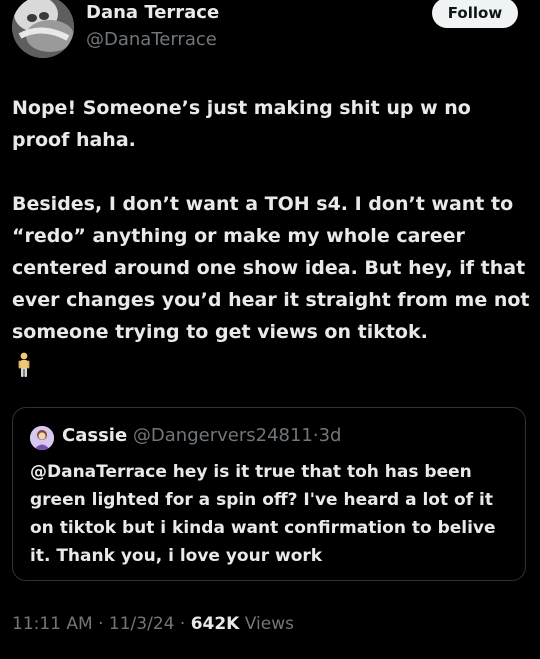 The height and width of the screenshot is (659, 540). What do you see at coordinates (24, 364) in the screenshot?
I see `person-standing-emoji` at bounding box center [24, 364].